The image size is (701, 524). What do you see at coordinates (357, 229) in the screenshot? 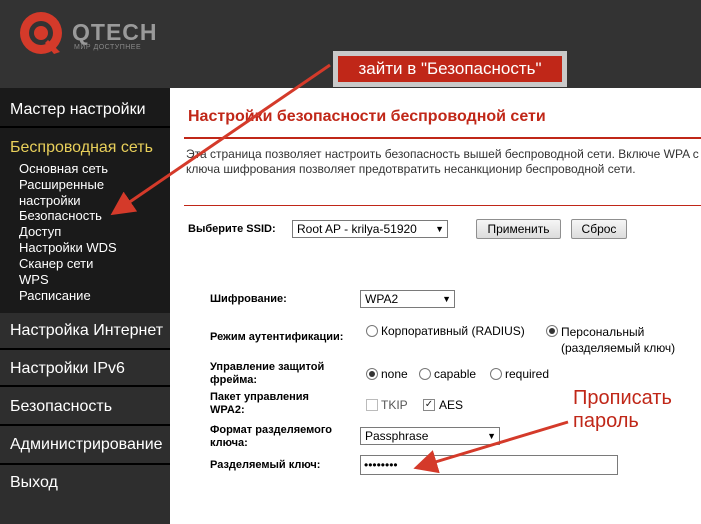
I see `ssid-select-value: Root AP - krilya-51920` at bounding box center [357, 229].